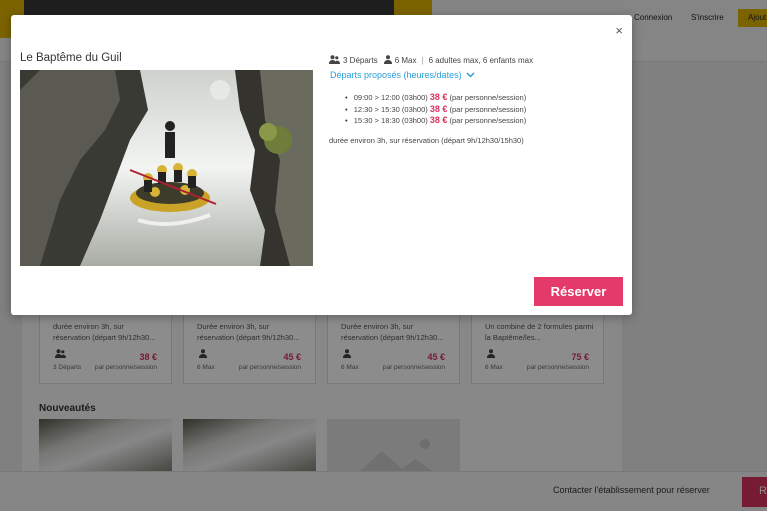  I want to click on slot-time: 09:00 > 12:00 (03h00), so click(390, 97).